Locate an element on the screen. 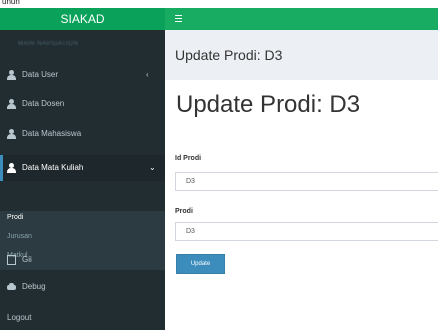 The width and height of the screenshot is (438, 330). menu-toggle-icon is located at coordinates (178, 18).